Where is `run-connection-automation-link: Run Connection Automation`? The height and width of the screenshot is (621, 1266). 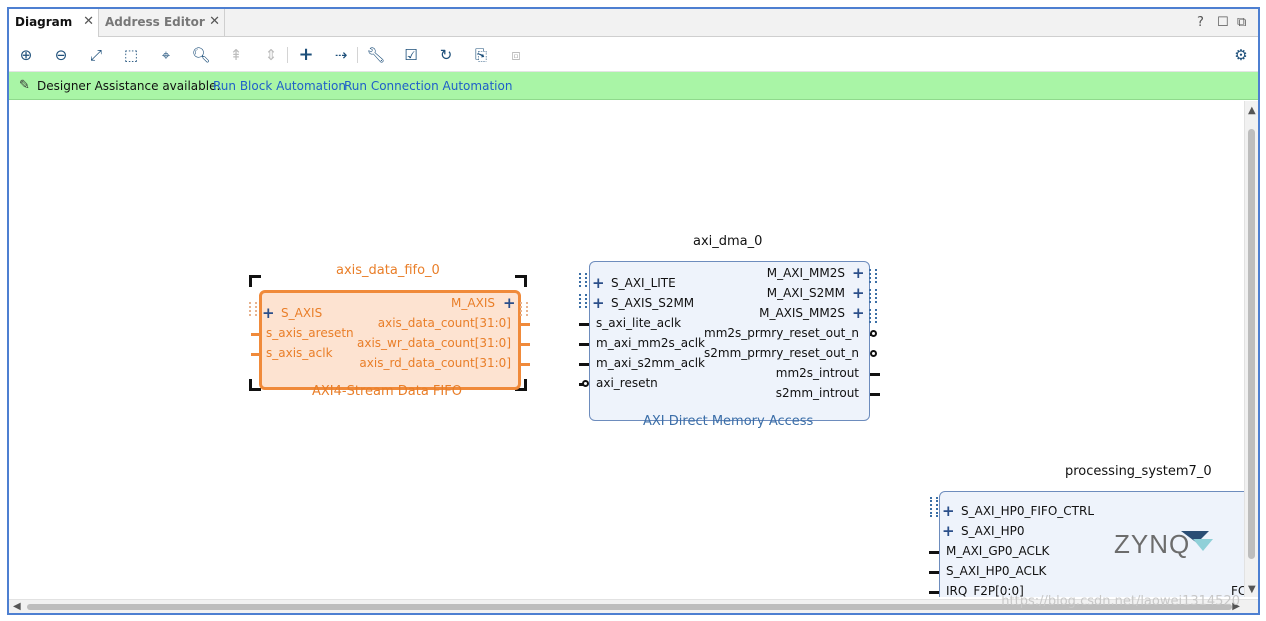
run-connection-automation-link: Run Connection Automation is located at coordinates (428, 86).